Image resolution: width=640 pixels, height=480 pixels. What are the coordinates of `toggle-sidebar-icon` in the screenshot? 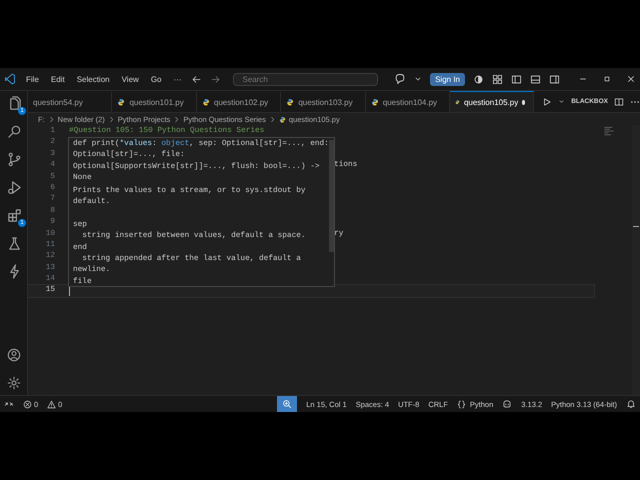 It's located at (516, 79).